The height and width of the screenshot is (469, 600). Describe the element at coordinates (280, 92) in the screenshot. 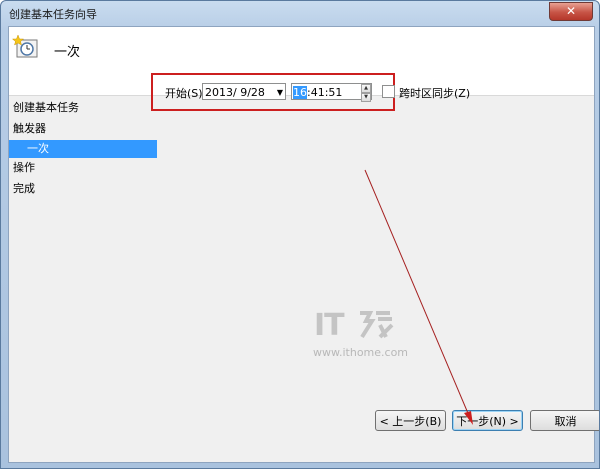

I see `chevron-down-icon: ▼` at that location.